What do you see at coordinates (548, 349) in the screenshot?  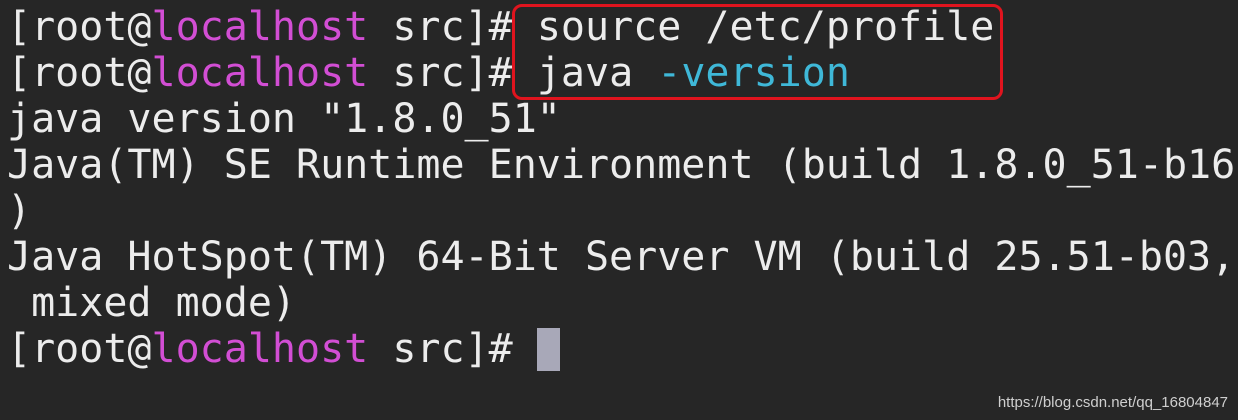 I see `text-cursor` at bounding box center [548, 349].